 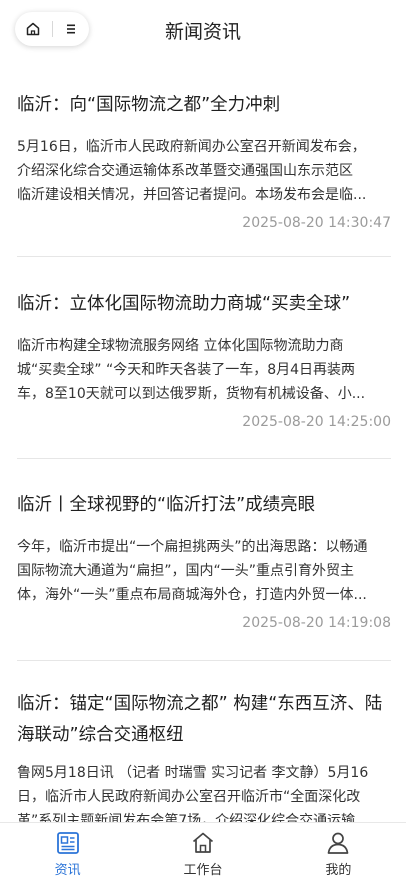 I want to click on news-title-continued: 海联动”综合交通枢纽, so click(x=100, y=735).